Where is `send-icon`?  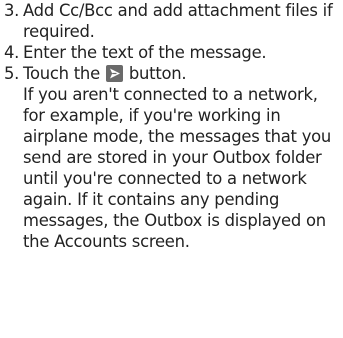
send-icon is located at coordinates (114, 73).